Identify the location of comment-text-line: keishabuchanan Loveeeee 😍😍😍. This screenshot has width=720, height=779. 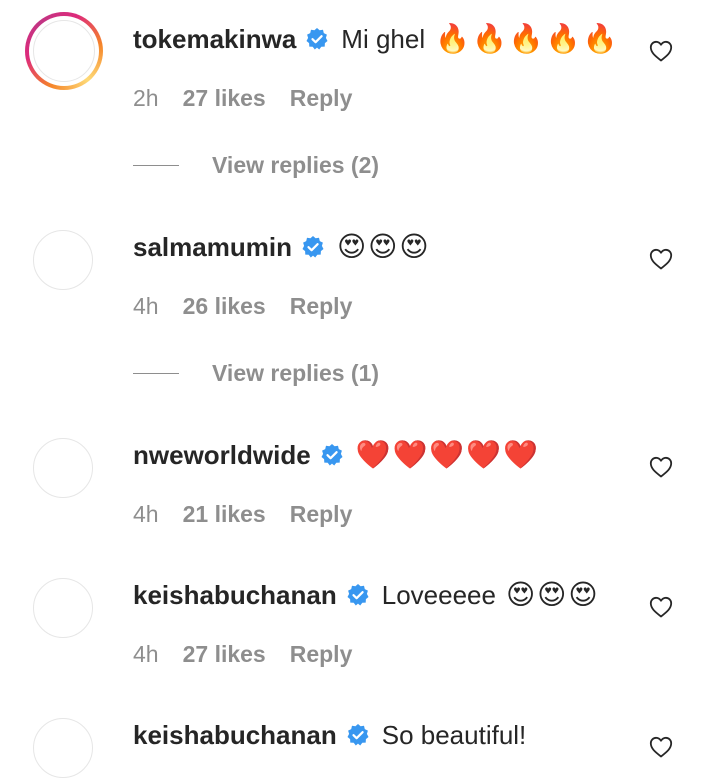
(366, 595).